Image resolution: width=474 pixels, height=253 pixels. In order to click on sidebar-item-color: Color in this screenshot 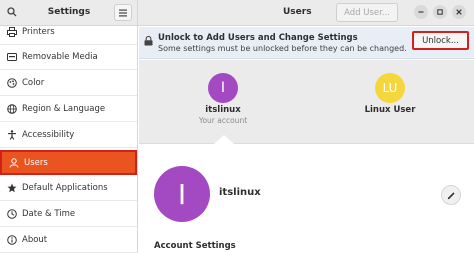, I will do `click(68, 83)`.